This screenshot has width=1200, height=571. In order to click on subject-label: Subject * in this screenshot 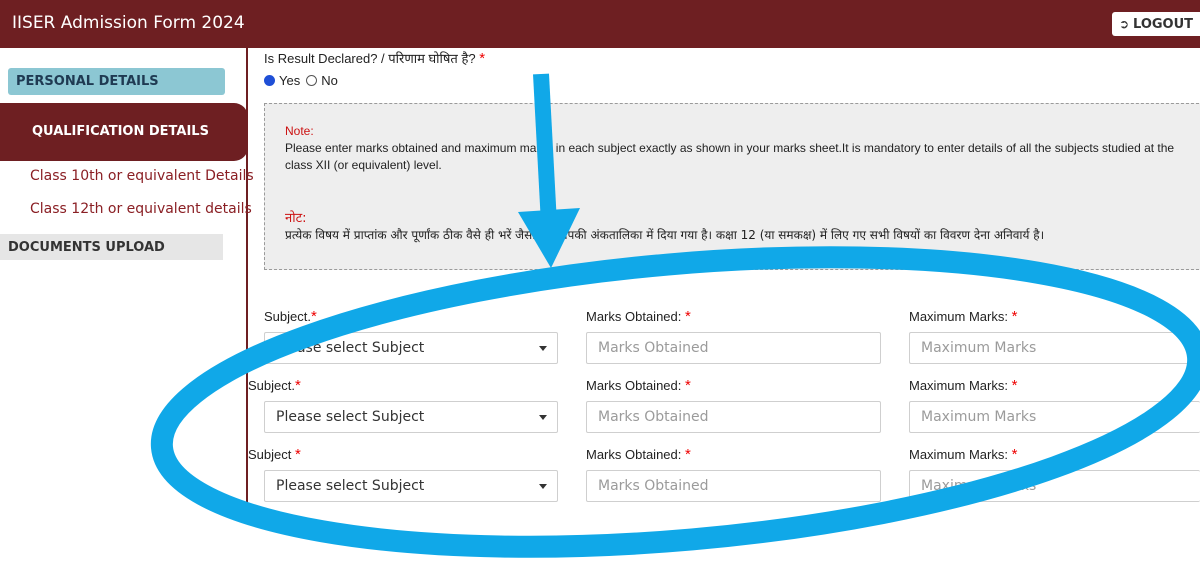, I will do `click(274, 454)`.